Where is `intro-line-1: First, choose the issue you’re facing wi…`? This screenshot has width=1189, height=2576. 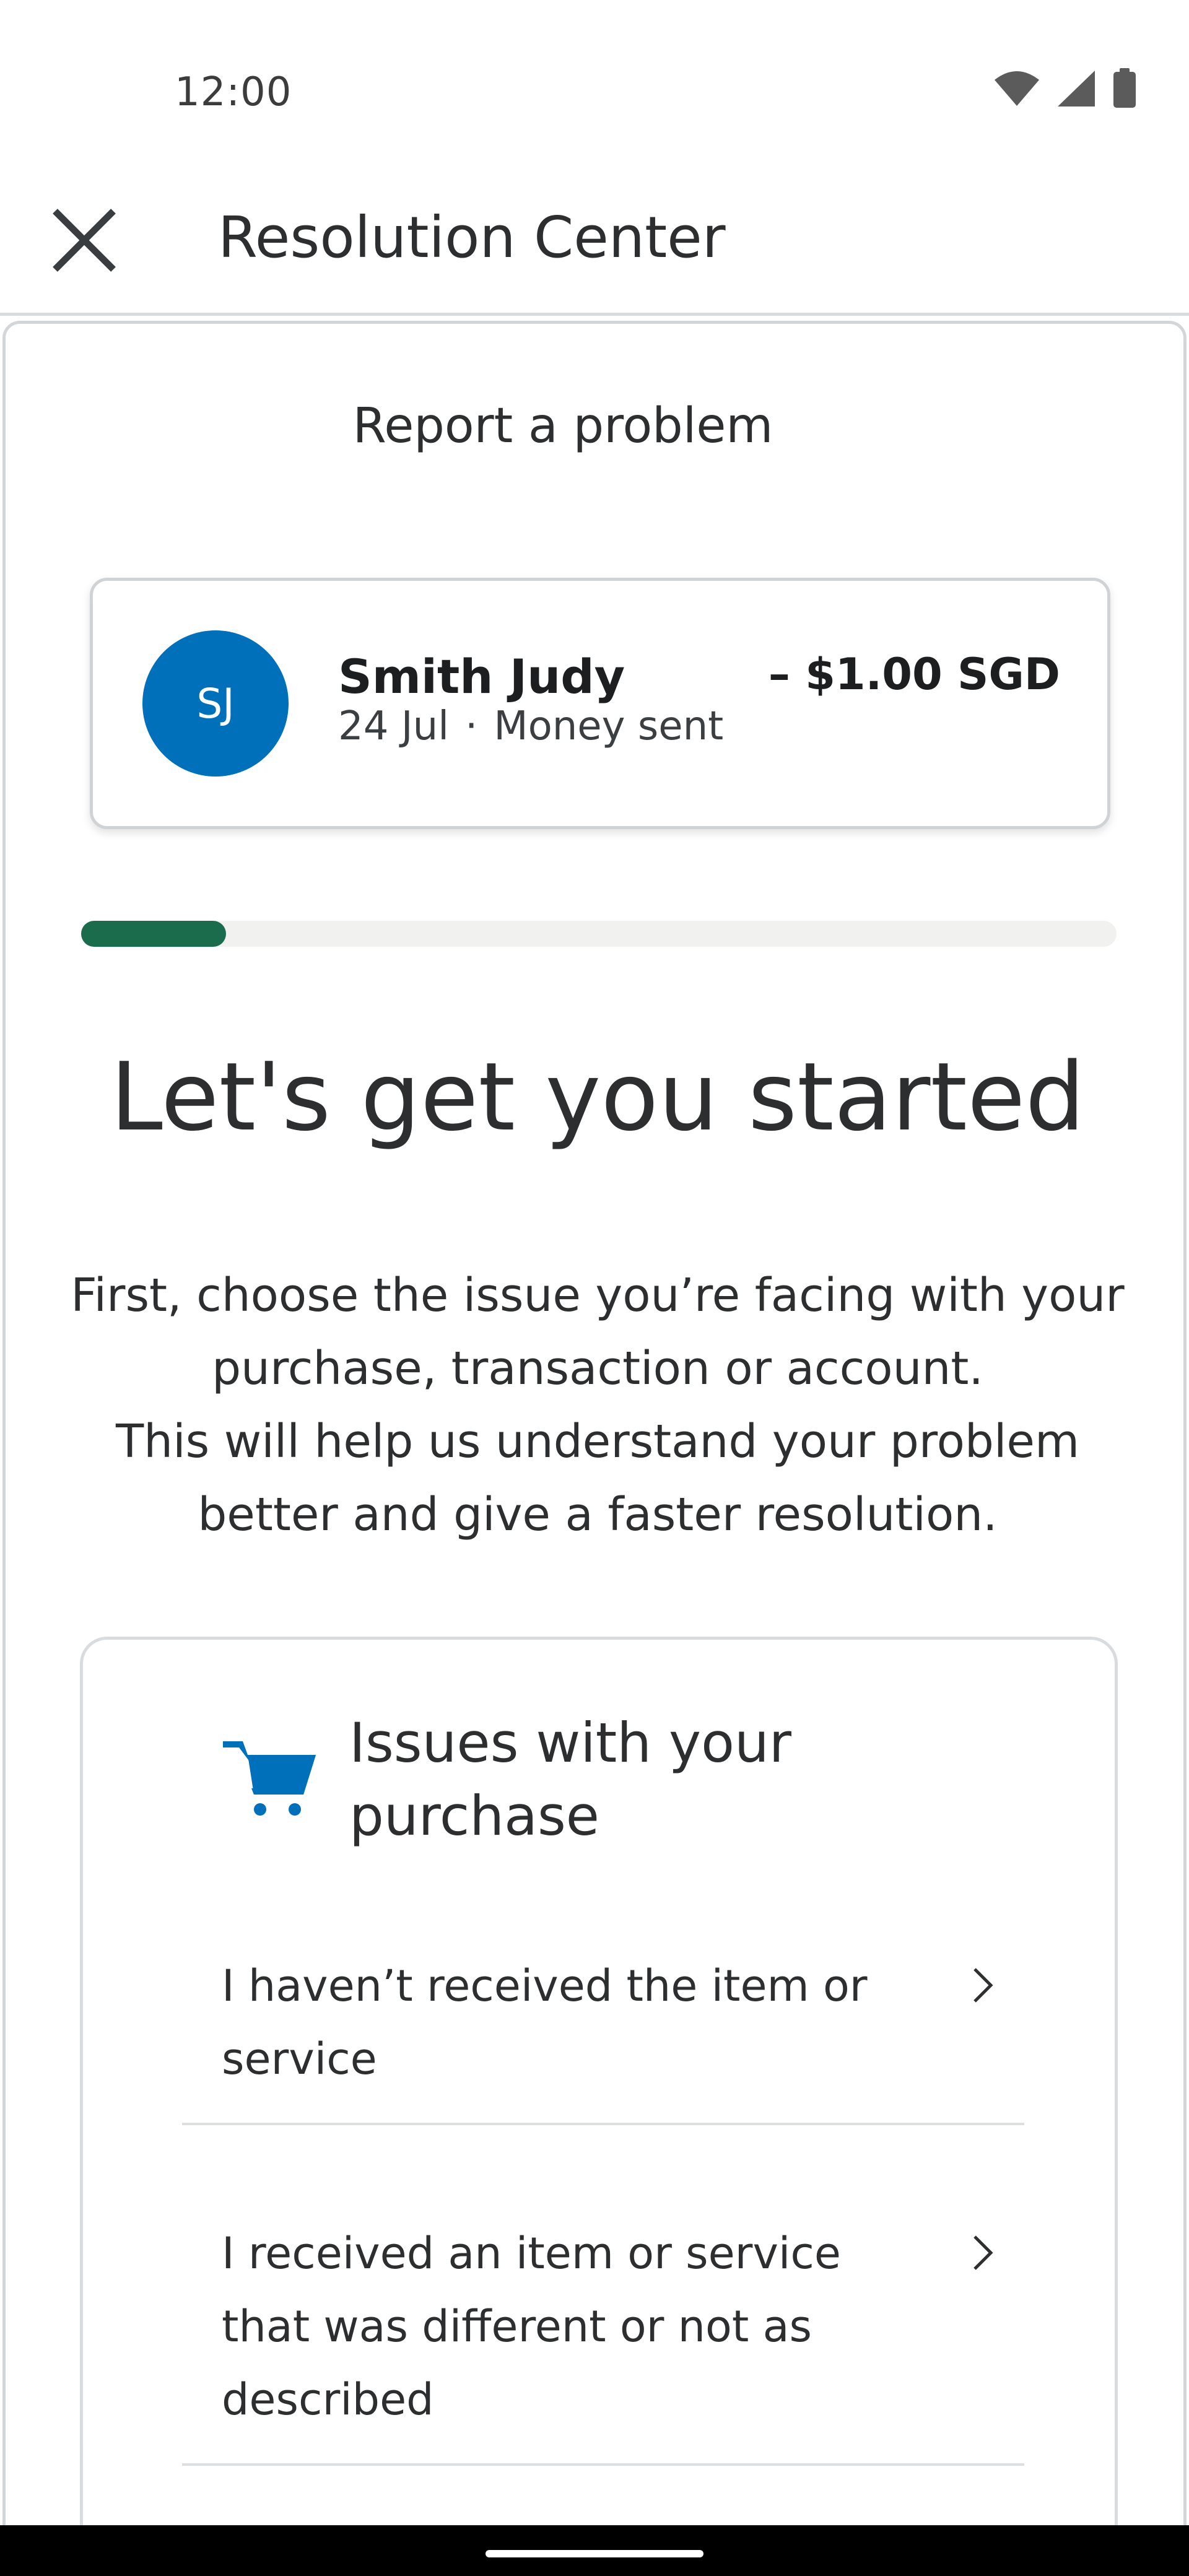 intro-line-1: First, choose the issue you’re facing wi… is located at coordinates (598, 1332).